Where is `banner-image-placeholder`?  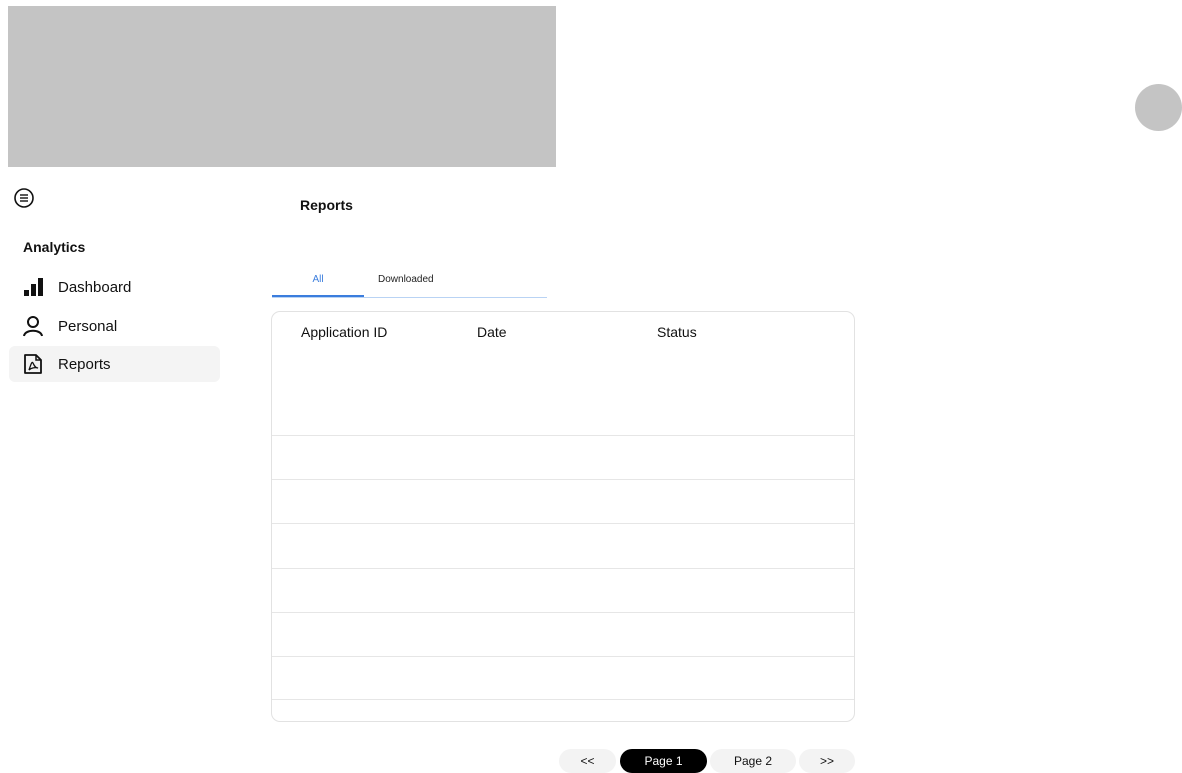
banner-image-placeholder is located at coordinates (282, 86).